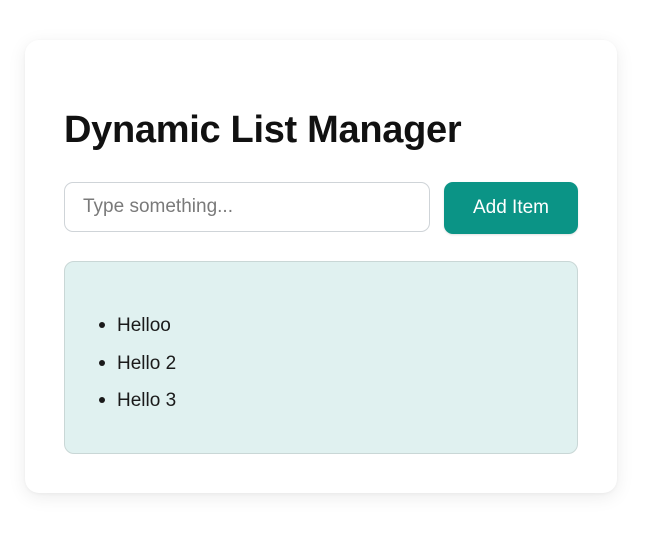  I want to click on list-item-label: Helloo, so click(144, 325).